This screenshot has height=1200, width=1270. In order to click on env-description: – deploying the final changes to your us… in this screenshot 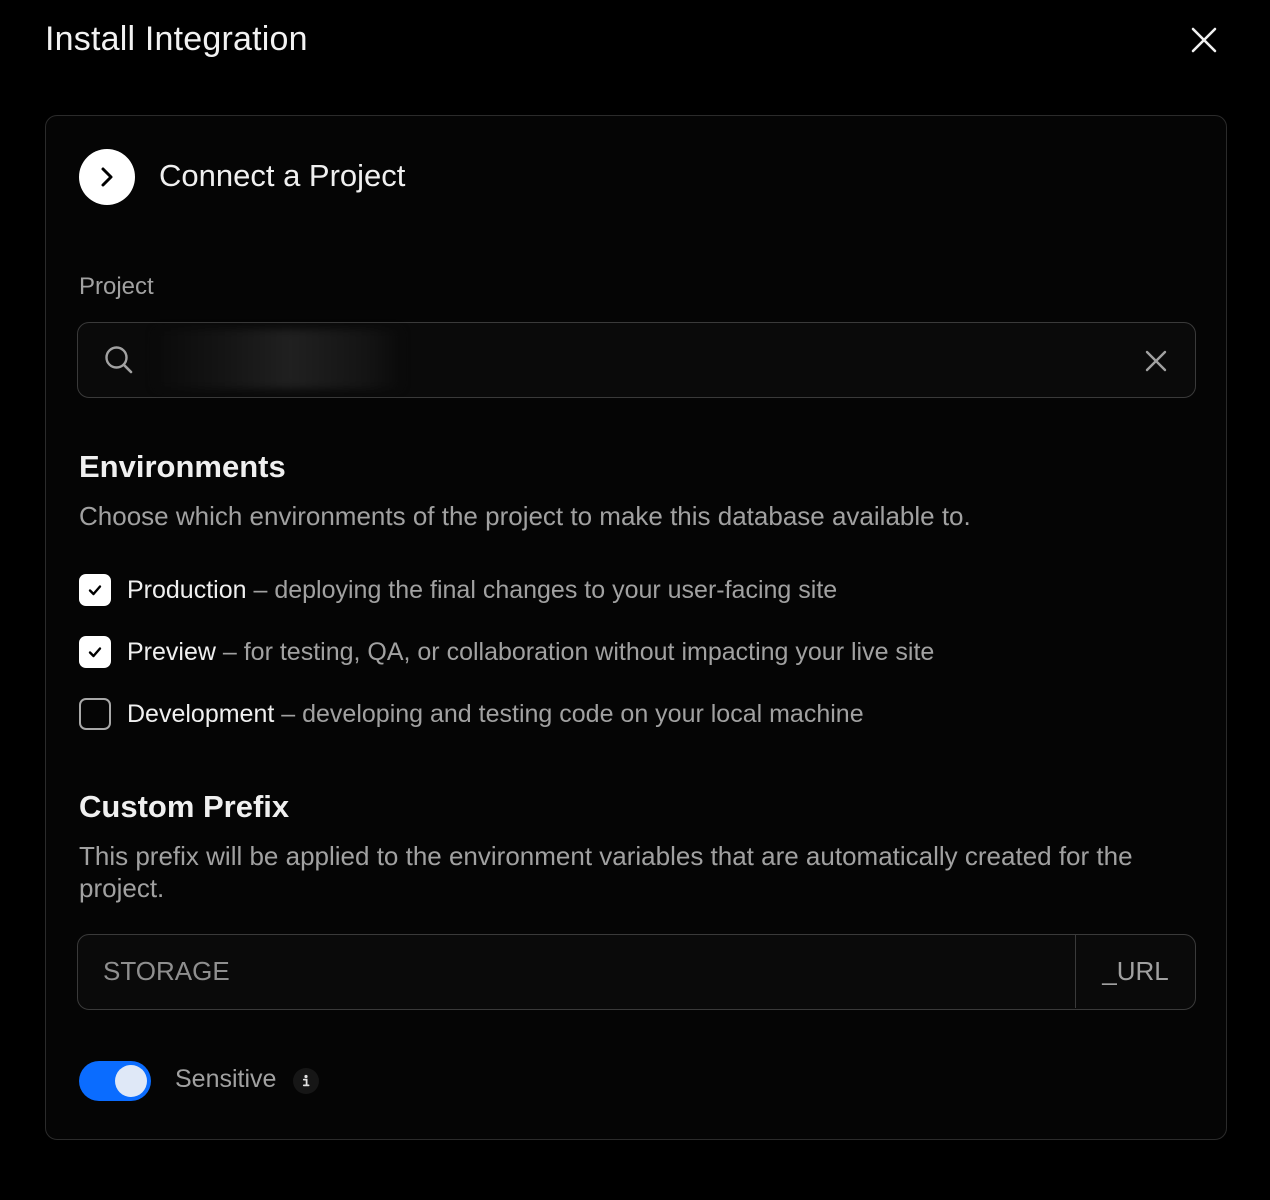, I will do `click(545, 589)`.